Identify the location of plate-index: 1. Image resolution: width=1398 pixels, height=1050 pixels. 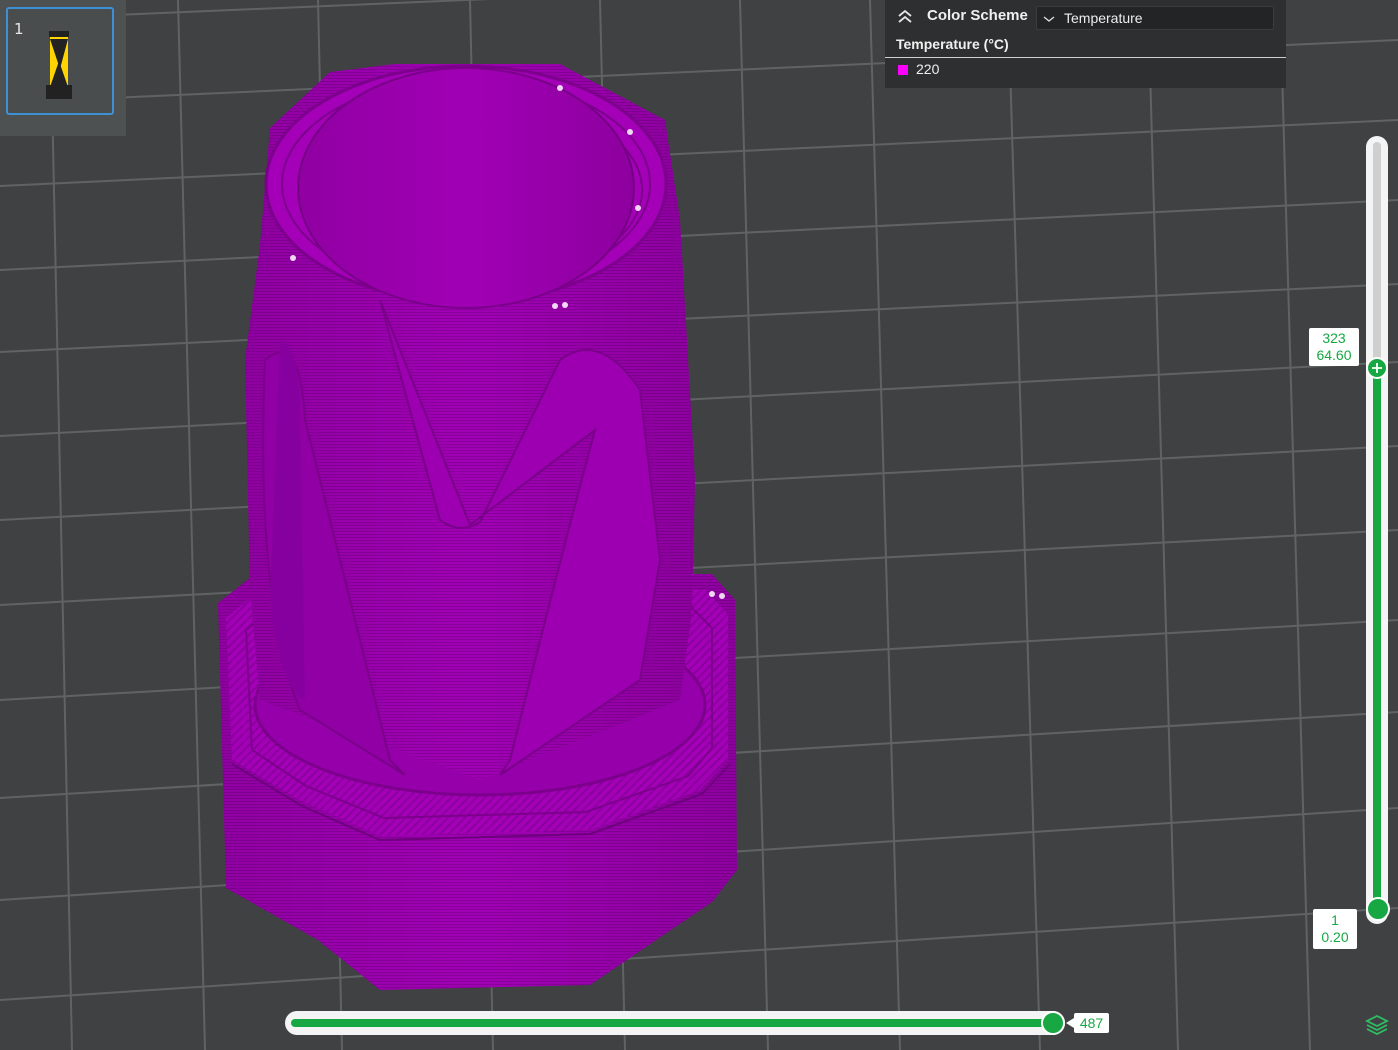
(19, 29).